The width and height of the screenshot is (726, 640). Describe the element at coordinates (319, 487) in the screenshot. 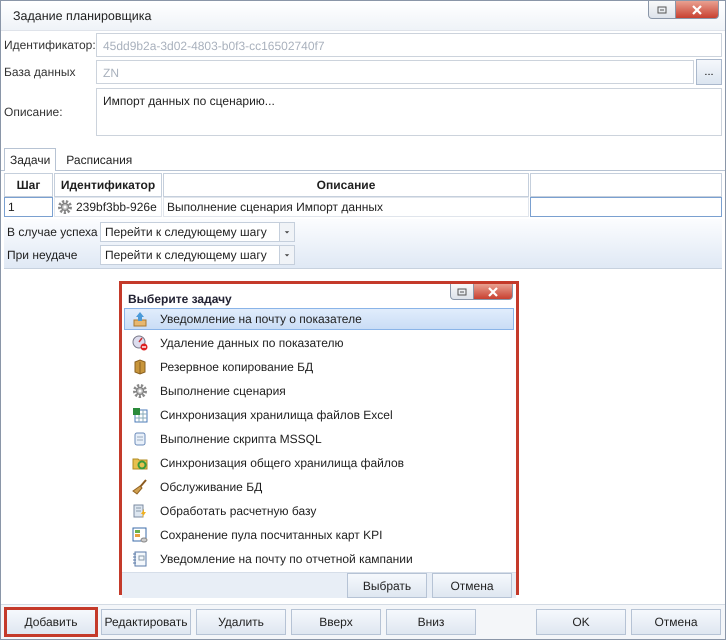

I see `task-item: Обслуживание БД` at that location.